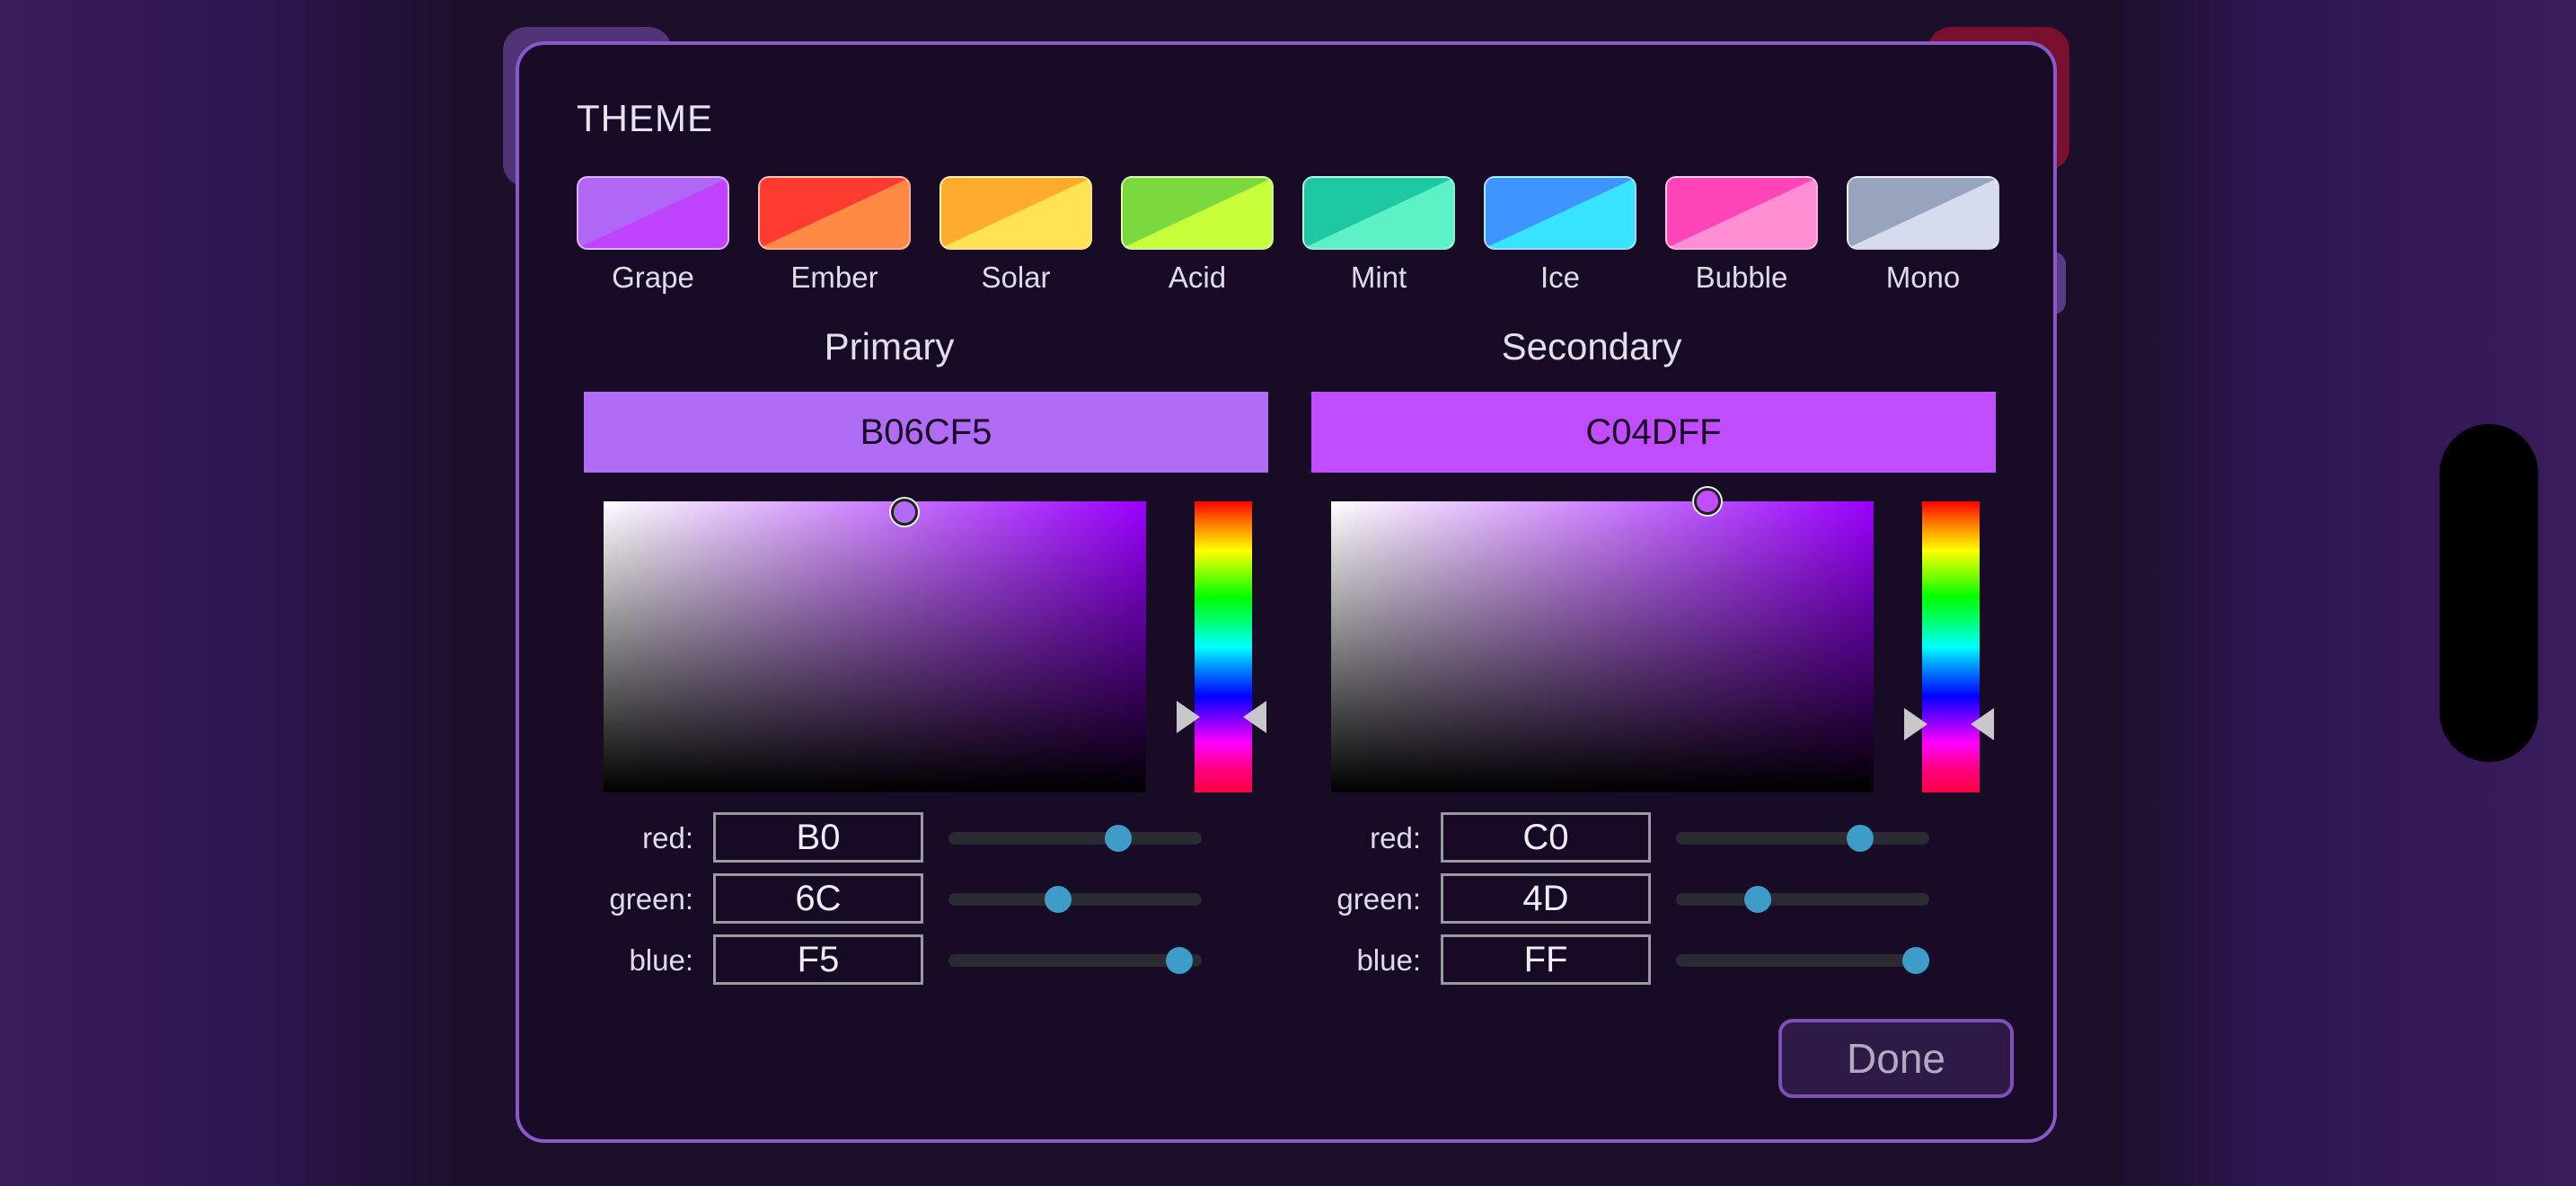 The width and height of the screenshot is (2576, 1186). What do you see at coordinates (667, 837) in the screenshot?
I see `primary-red-label: red:` at bounding box center [667, 837].